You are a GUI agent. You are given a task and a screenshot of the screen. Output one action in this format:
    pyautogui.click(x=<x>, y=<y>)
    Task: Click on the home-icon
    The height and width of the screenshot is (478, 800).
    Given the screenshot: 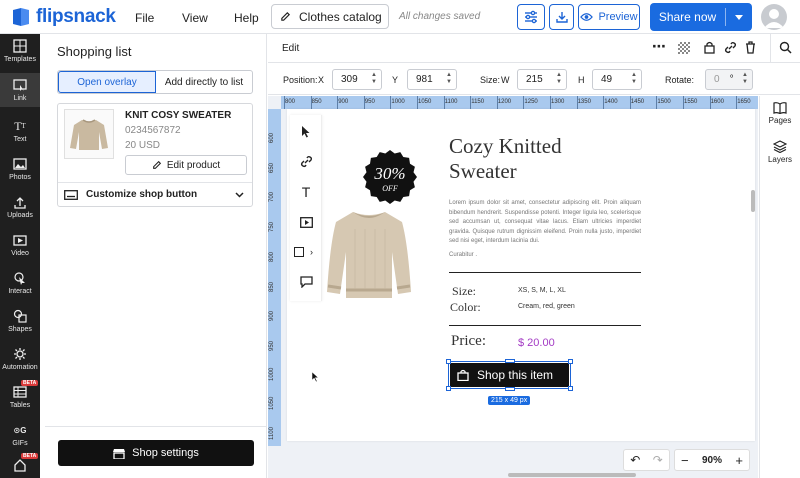 What is the action you would take?
    pyautogui.click(x=20, y=465)
    